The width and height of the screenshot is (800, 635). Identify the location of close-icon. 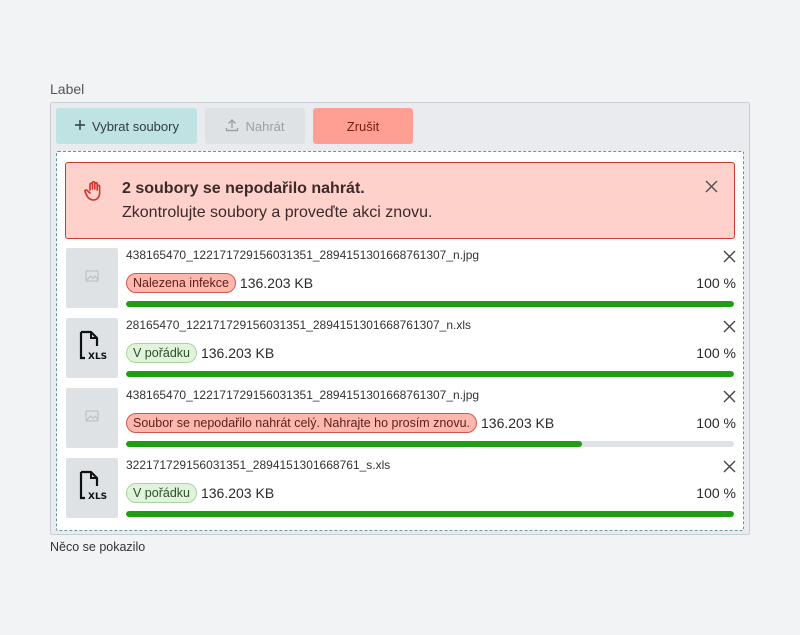
(711, 189).